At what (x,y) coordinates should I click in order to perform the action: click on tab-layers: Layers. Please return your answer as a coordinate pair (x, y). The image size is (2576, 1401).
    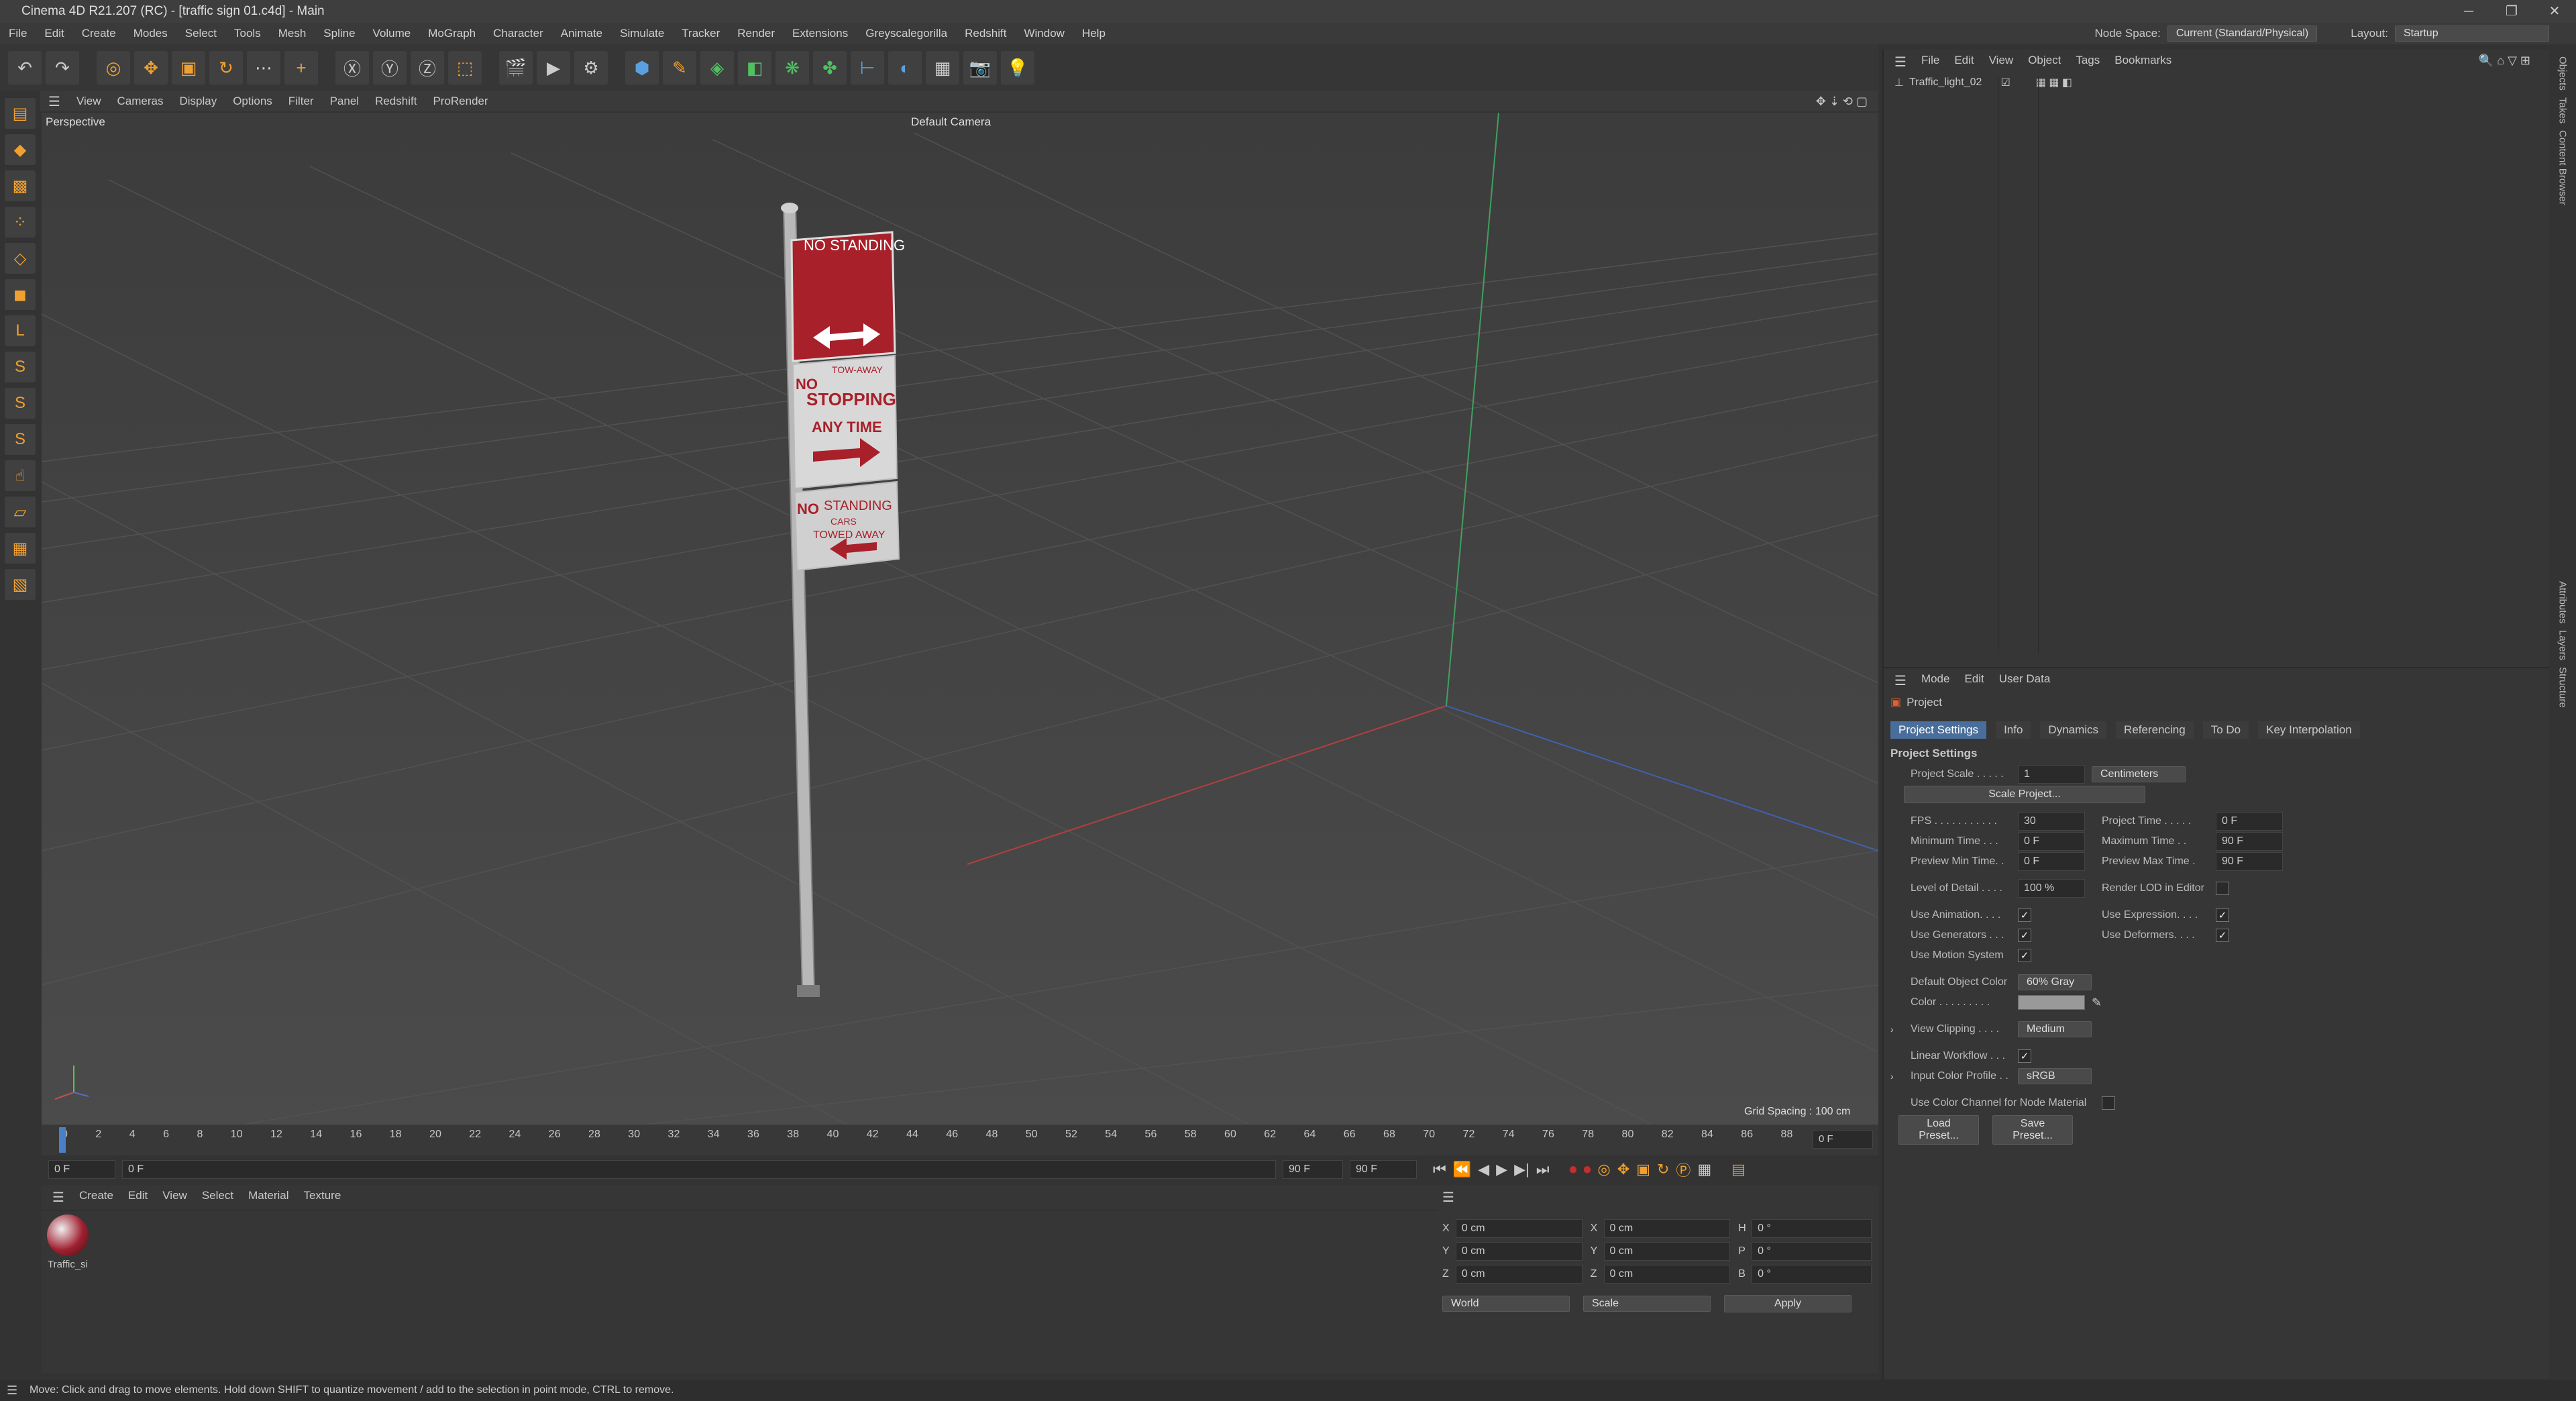
    Looking at the image, I should click on (2563, 645).